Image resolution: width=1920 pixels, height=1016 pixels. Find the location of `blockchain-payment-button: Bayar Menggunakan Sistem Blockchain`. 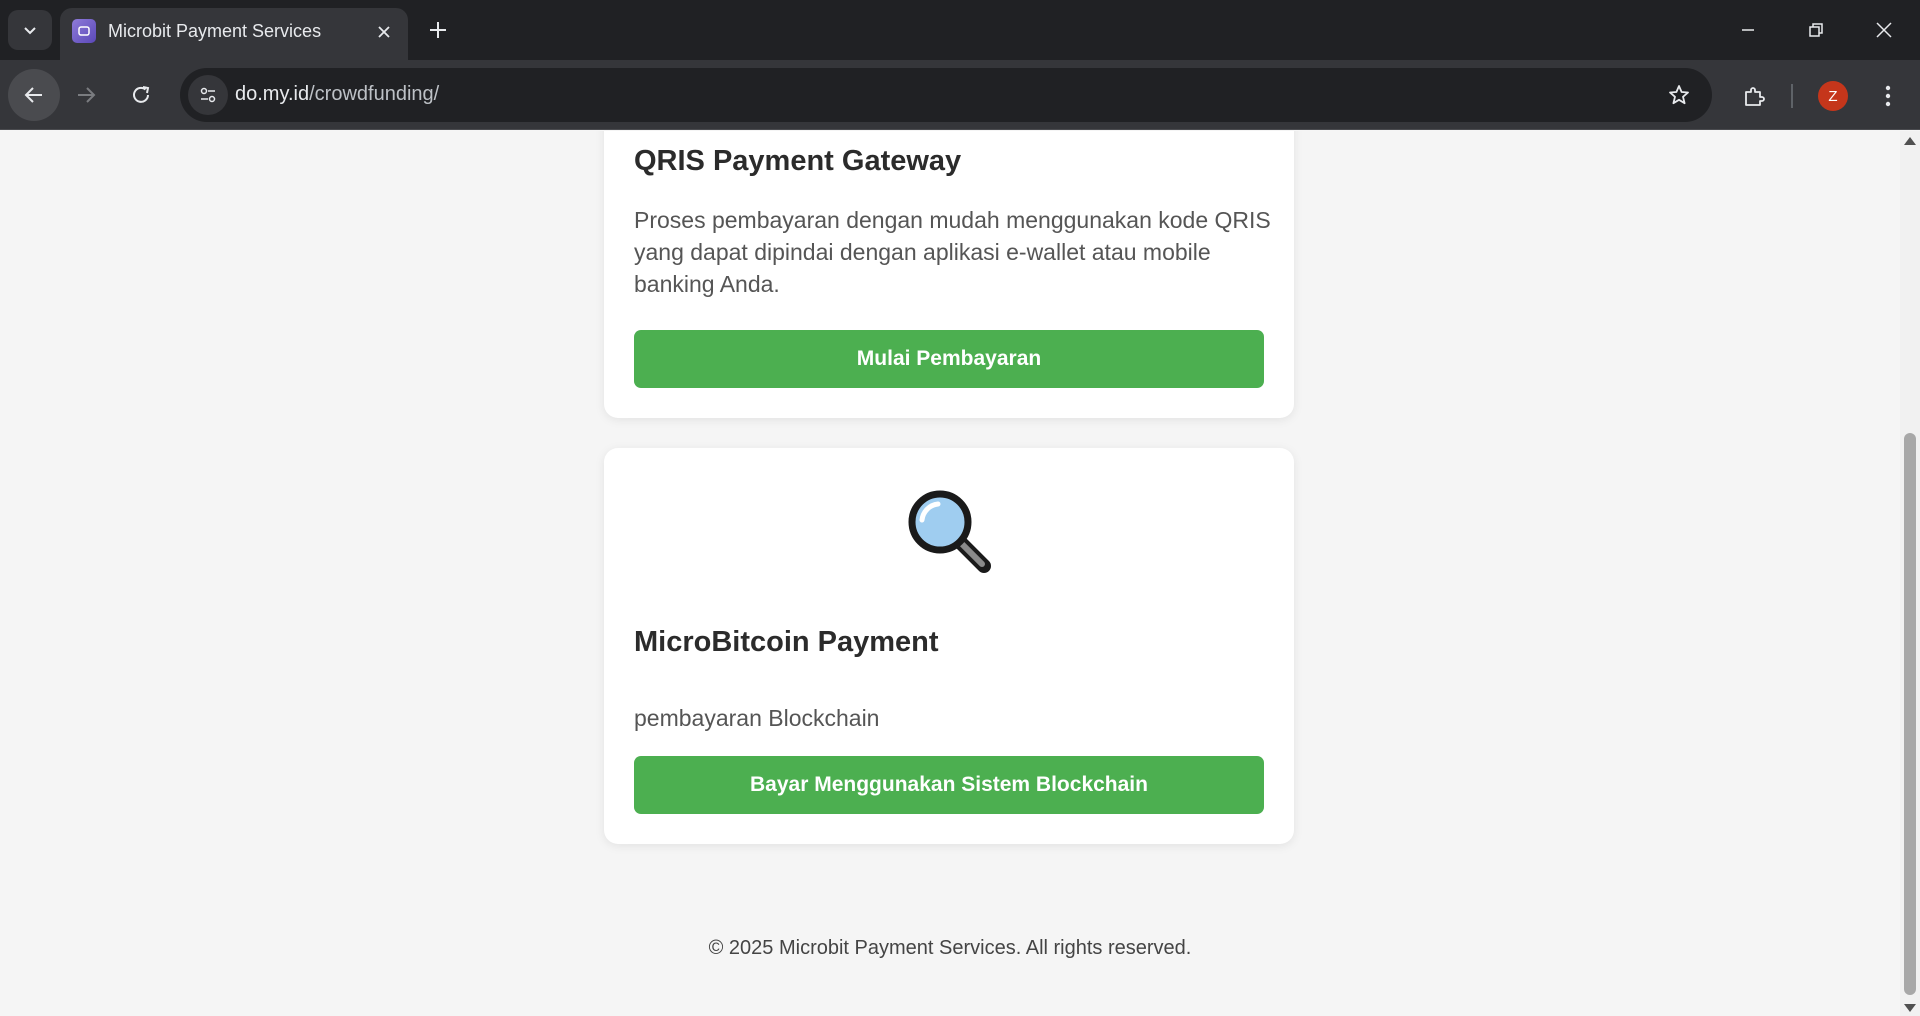

blockchain-payment-button: Bayar Menggunakan Sistem Blockchain is located at coordinates (949, 785).